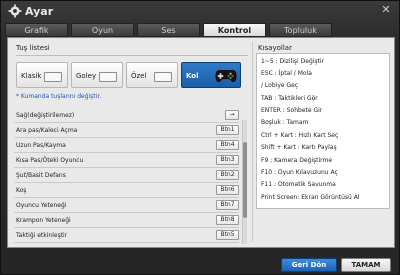 The width and height of the screenshot is (400, 275). Describe the element at coordinates (234, 30) in the screenshot. I see `tab-kontrol: Kontrol` at that location.